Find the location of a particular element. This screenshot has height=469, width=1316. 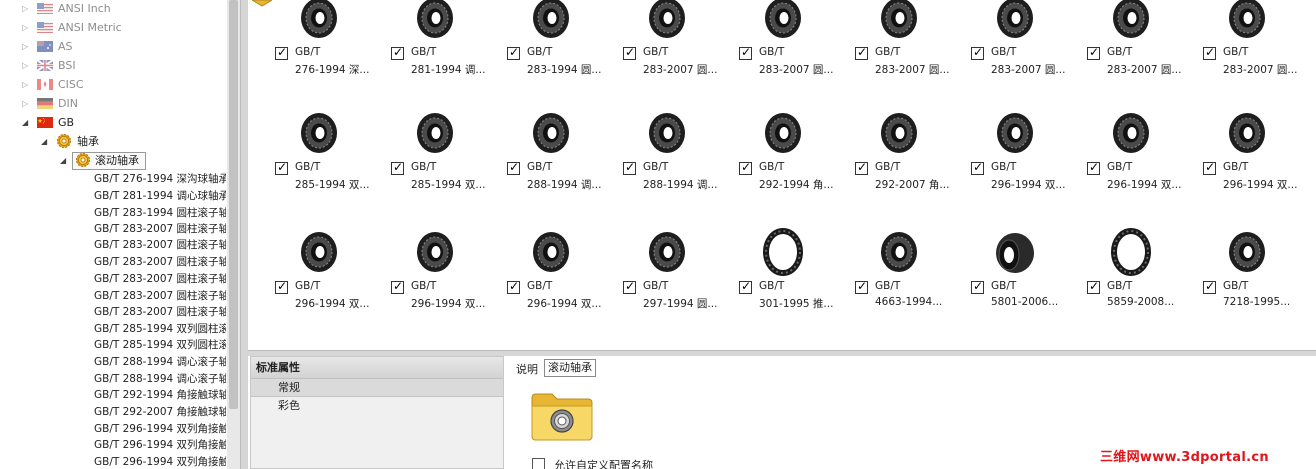

pane-splitter is located at coordinates (244, 234).